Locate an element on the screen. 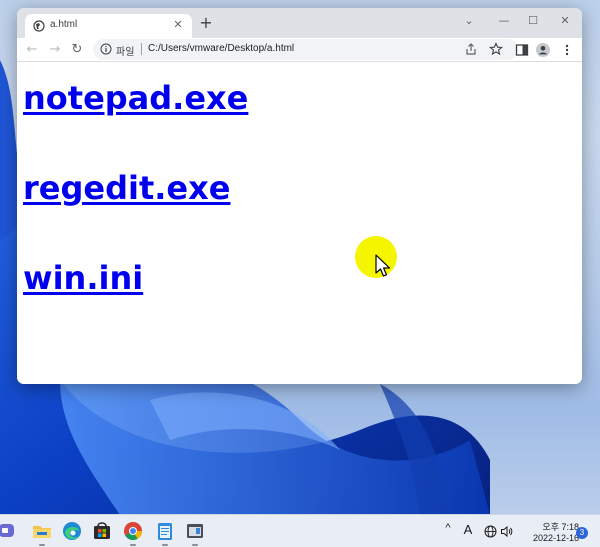  clock-time: 오후 7:18 is located at coordinates (551, 526).